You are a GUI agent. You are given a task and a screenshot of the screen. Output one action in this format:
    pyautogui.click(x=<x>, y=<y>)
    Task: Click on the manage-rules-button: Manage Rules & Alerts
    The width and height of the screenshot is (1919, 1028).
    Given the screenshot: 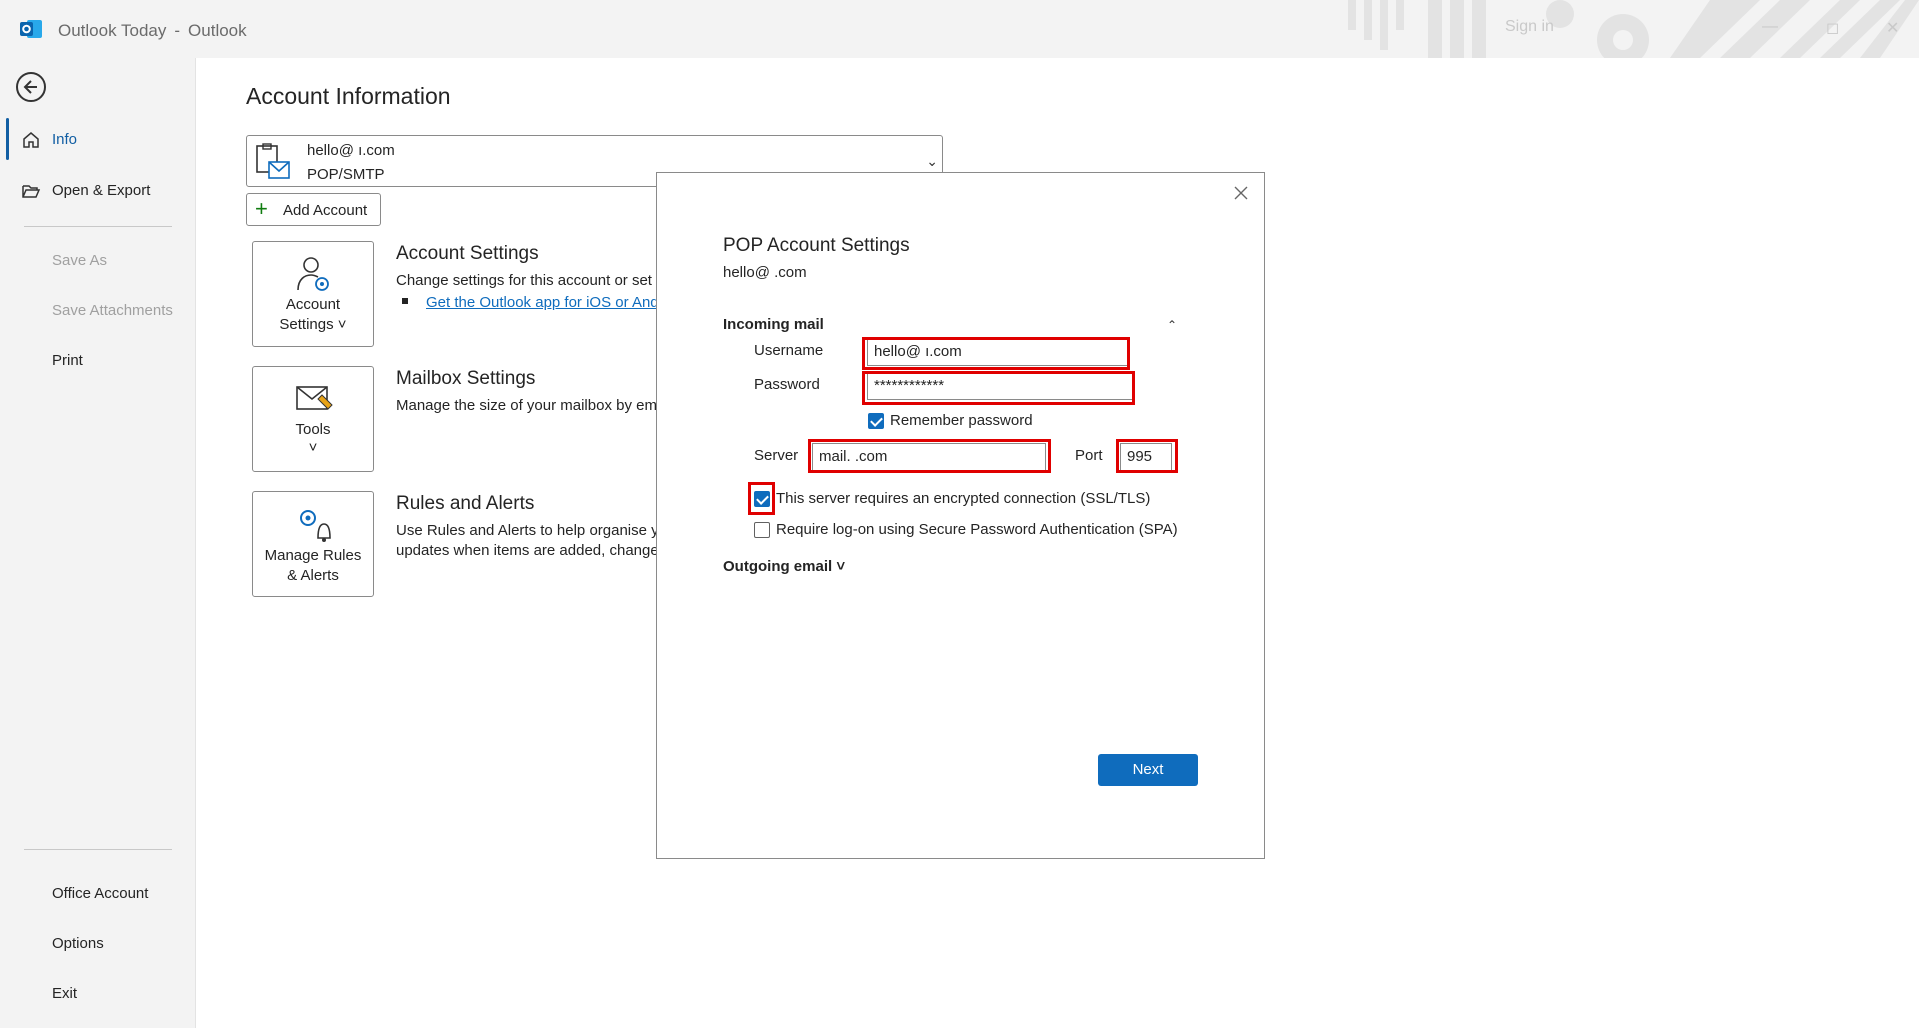 What is the action you would take?
    pyautogui.click(x=313, y=544)
    